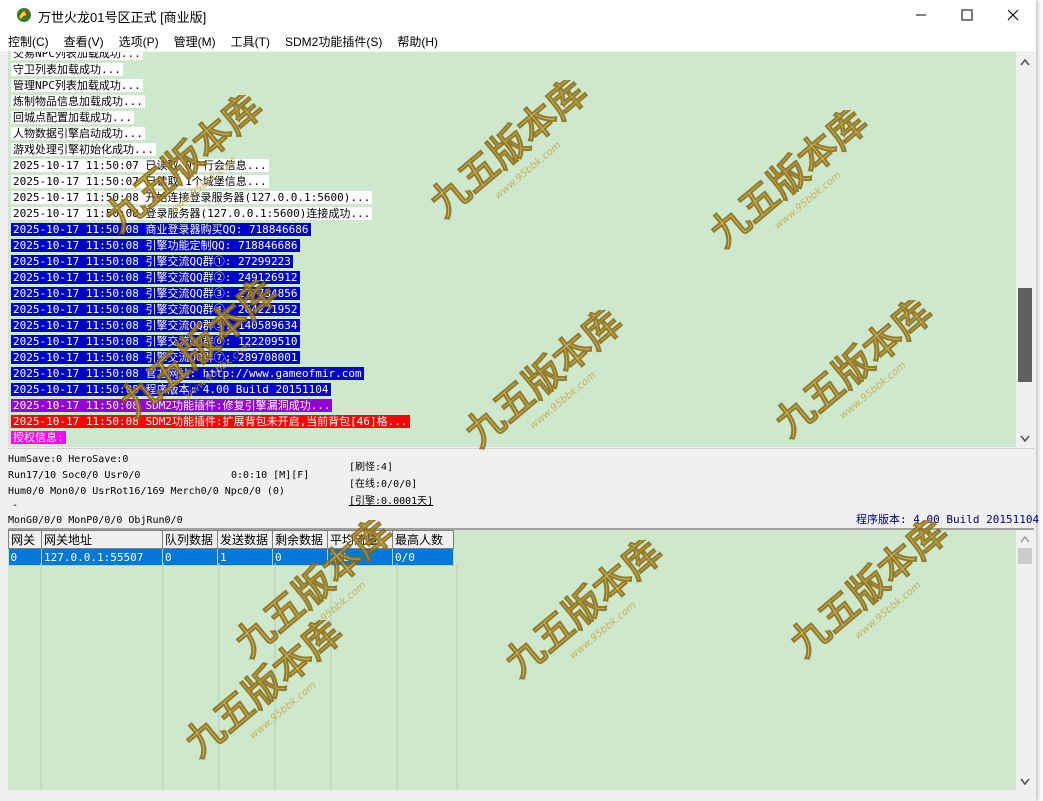  Describe the element at coordinates (270, 475) in the screenshot. I see `status-timer: 0:0:10 [M][F]` at that location.